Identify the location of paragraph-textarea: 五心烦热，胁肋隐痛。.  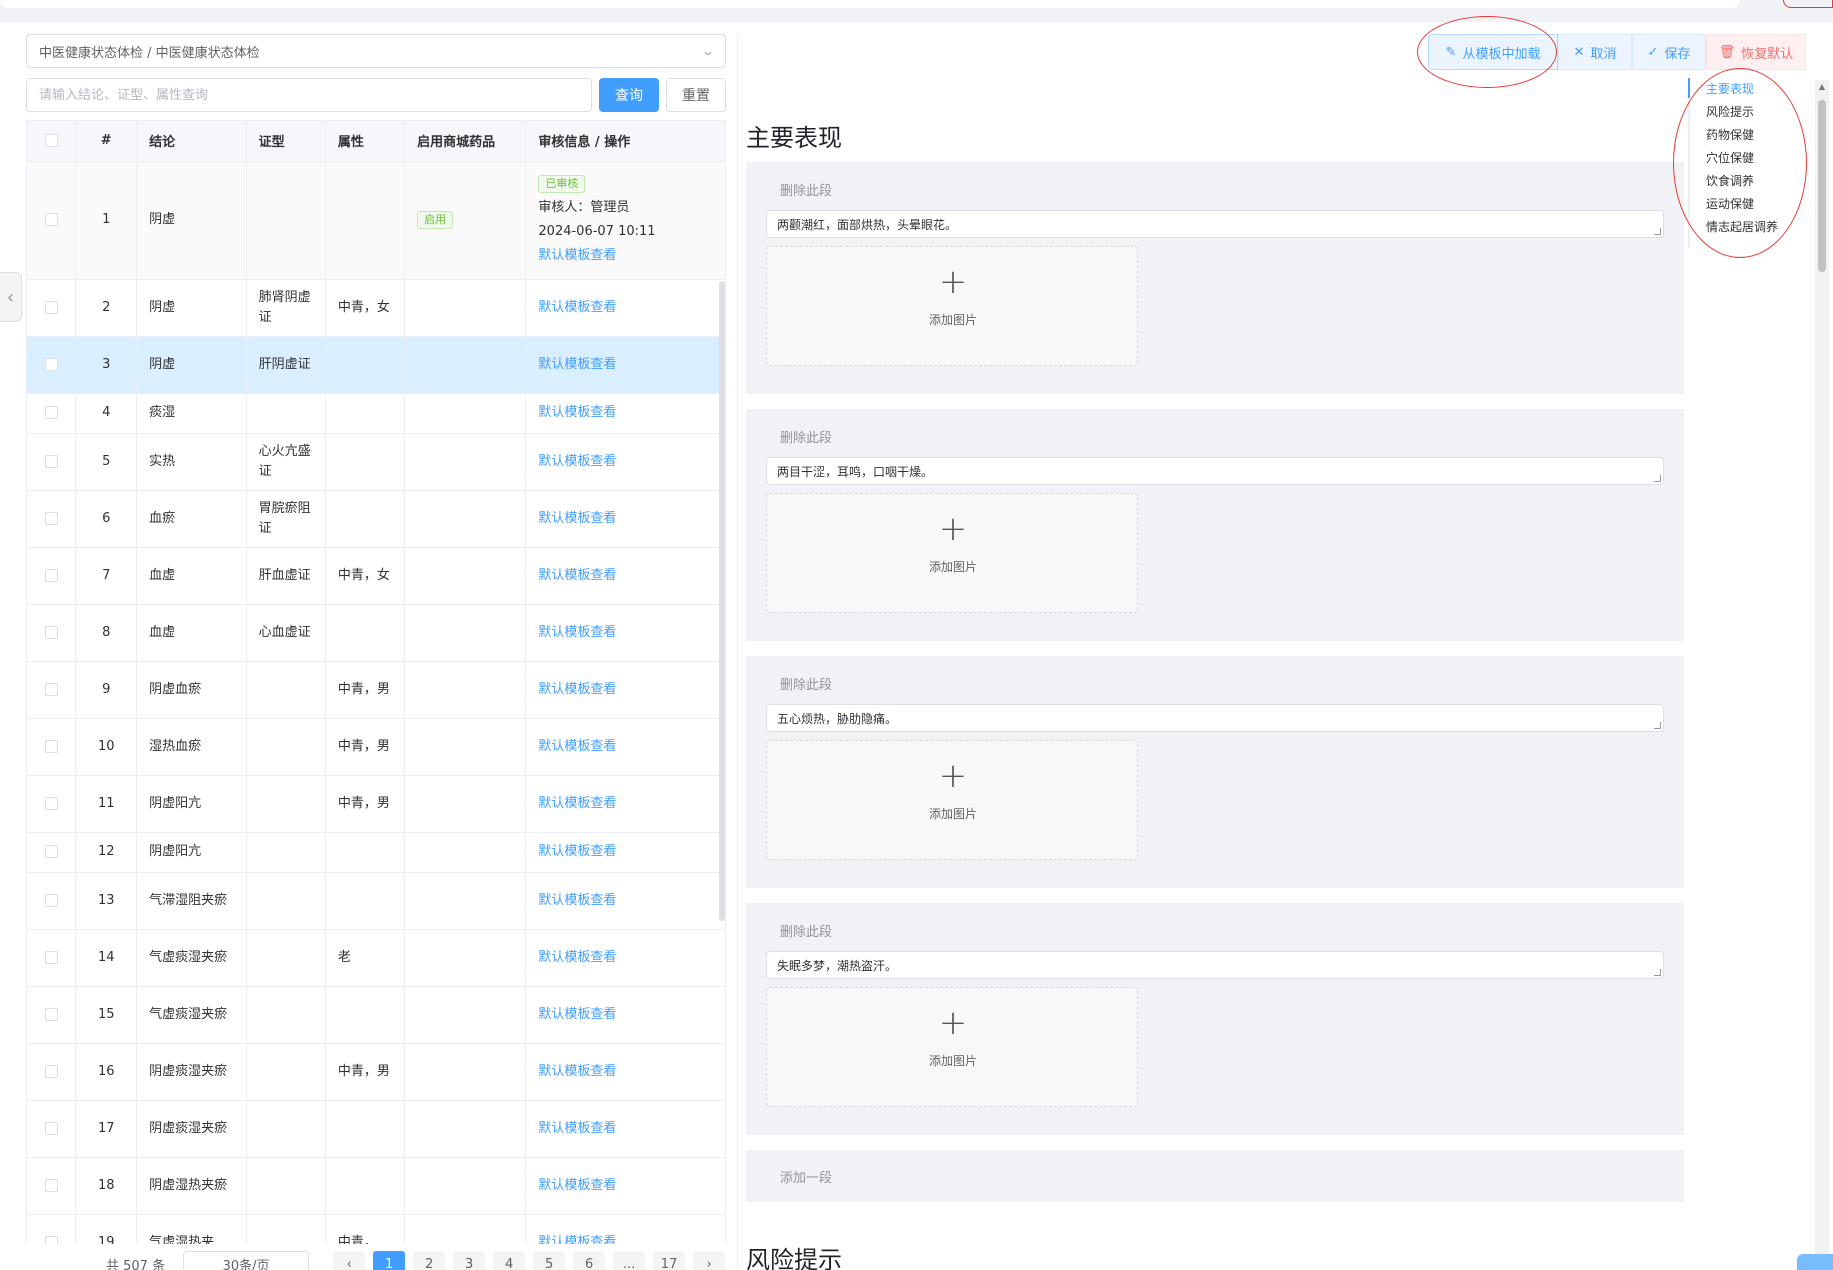
(1215, 718).